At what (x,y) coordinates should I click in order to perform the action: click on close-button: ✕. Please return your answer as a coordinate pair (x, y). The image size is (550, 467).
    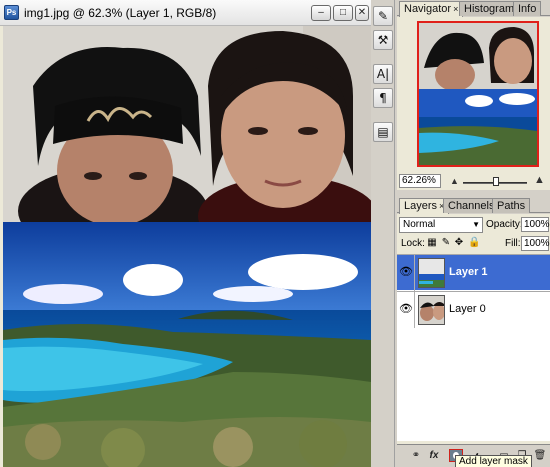
    Looking at the image, I should click on (362, 13).